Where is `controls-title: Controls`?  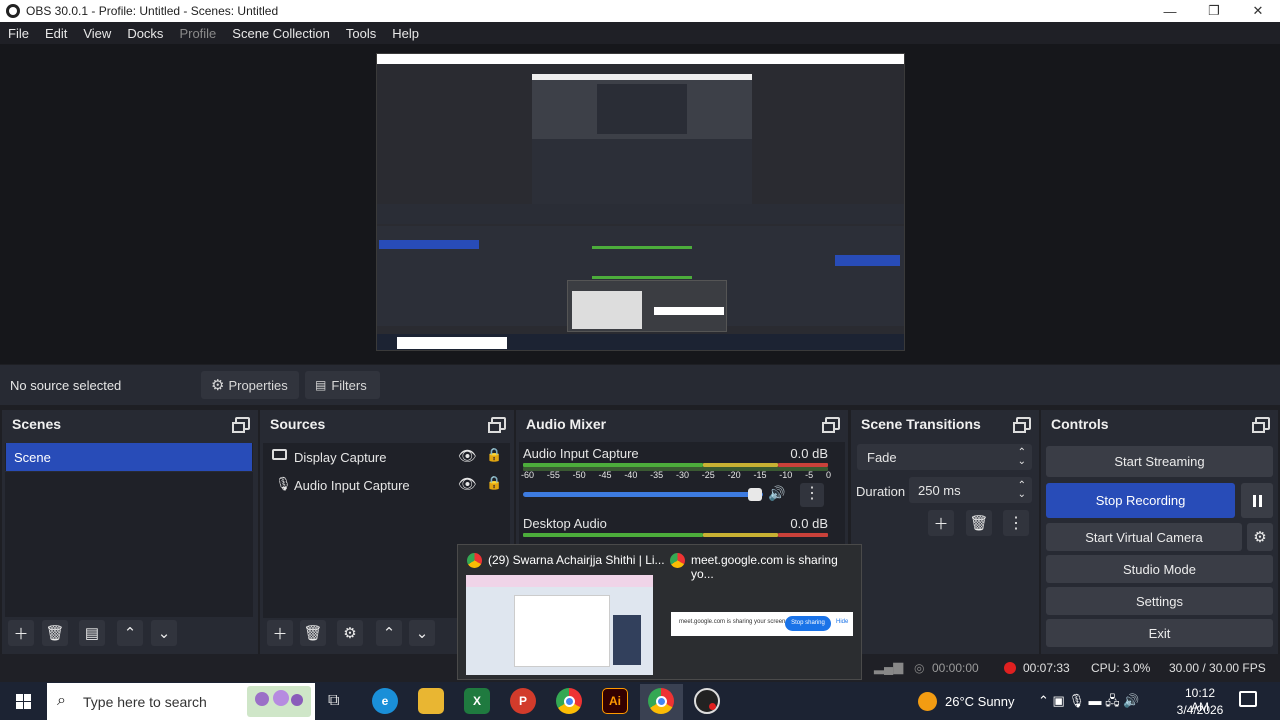
controls-title: Controls is located at coordinates (1080, 424).